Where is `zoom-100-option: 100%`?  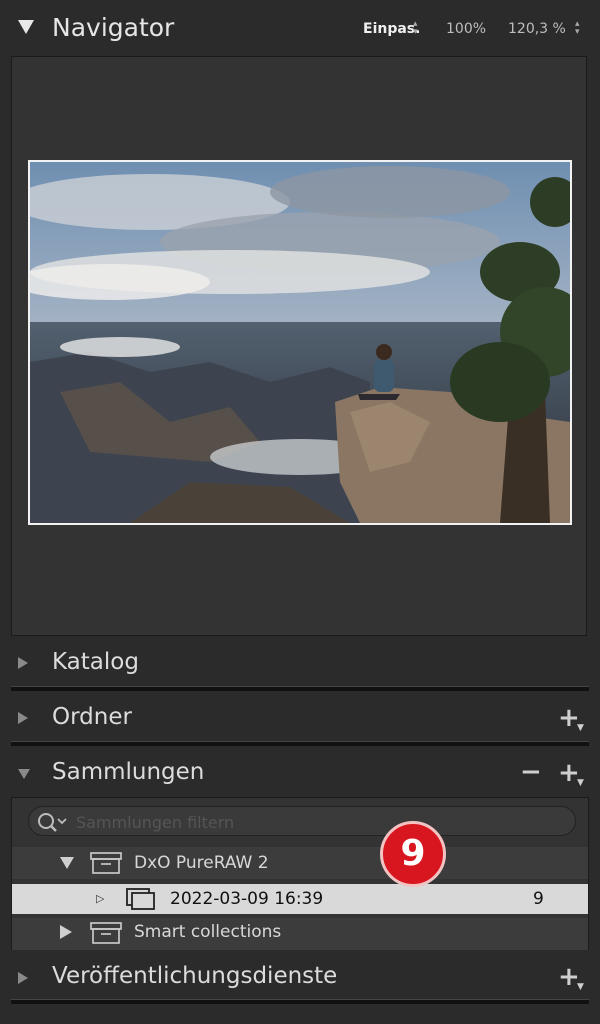 zoom-100-option: 100% is located at coordinates (466, 29).